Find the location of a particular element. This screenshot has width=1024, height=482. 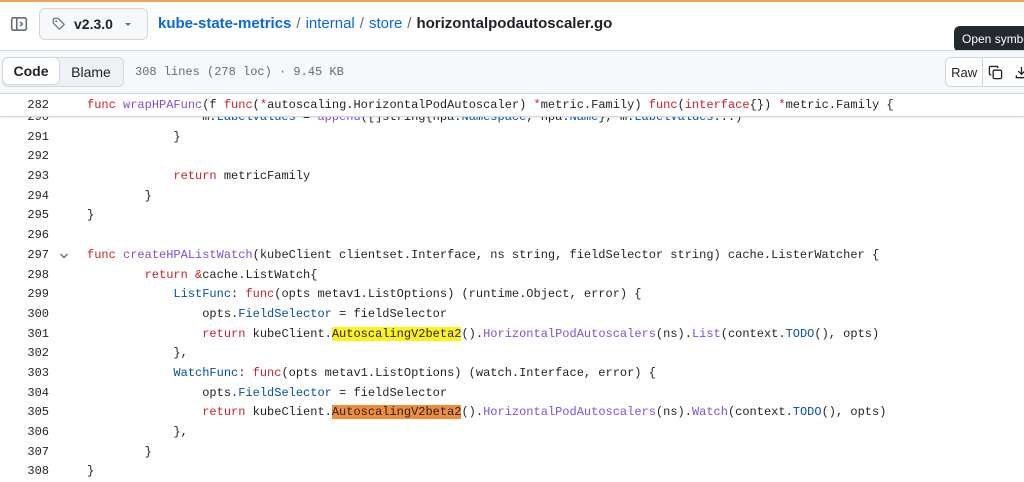

code-token: FieldSelector is located at coordinates (285, 392).